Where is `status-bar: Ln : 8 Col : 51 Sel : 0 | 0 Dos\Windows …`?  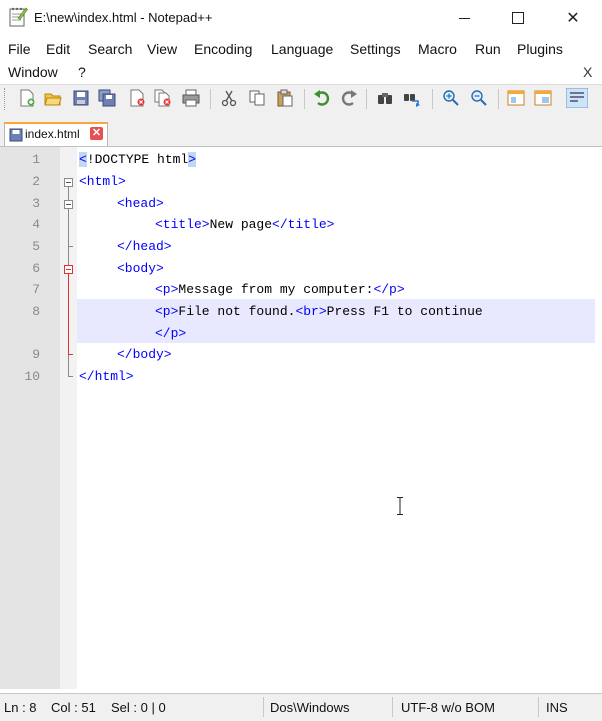
status-bar: Ln : 8 Col : 51 Sel : 0 | 0 Dos\Windows … is located at coordinates (301, 707).